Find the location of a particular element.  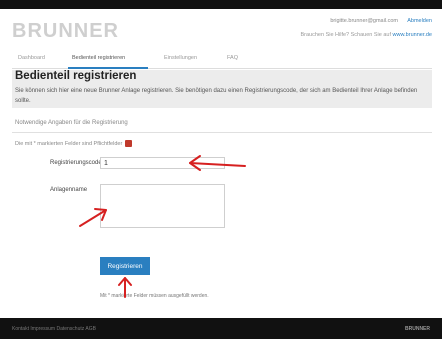

account-bar: brigitte.brunner@gmail.com Abmelden is located at coordinates (381, 21).